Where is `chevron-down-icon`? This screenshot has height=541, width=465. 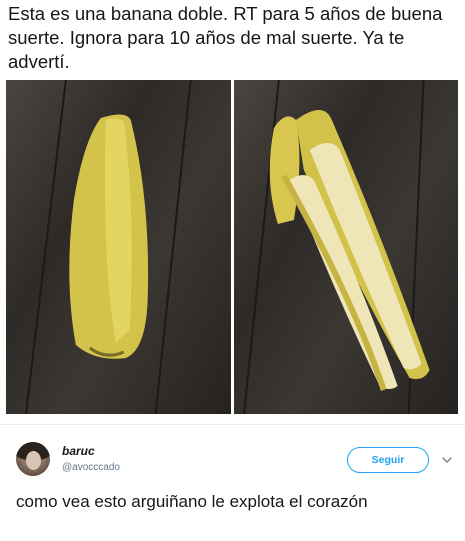
chevron-down-icon is located at coordinates (447, 460).